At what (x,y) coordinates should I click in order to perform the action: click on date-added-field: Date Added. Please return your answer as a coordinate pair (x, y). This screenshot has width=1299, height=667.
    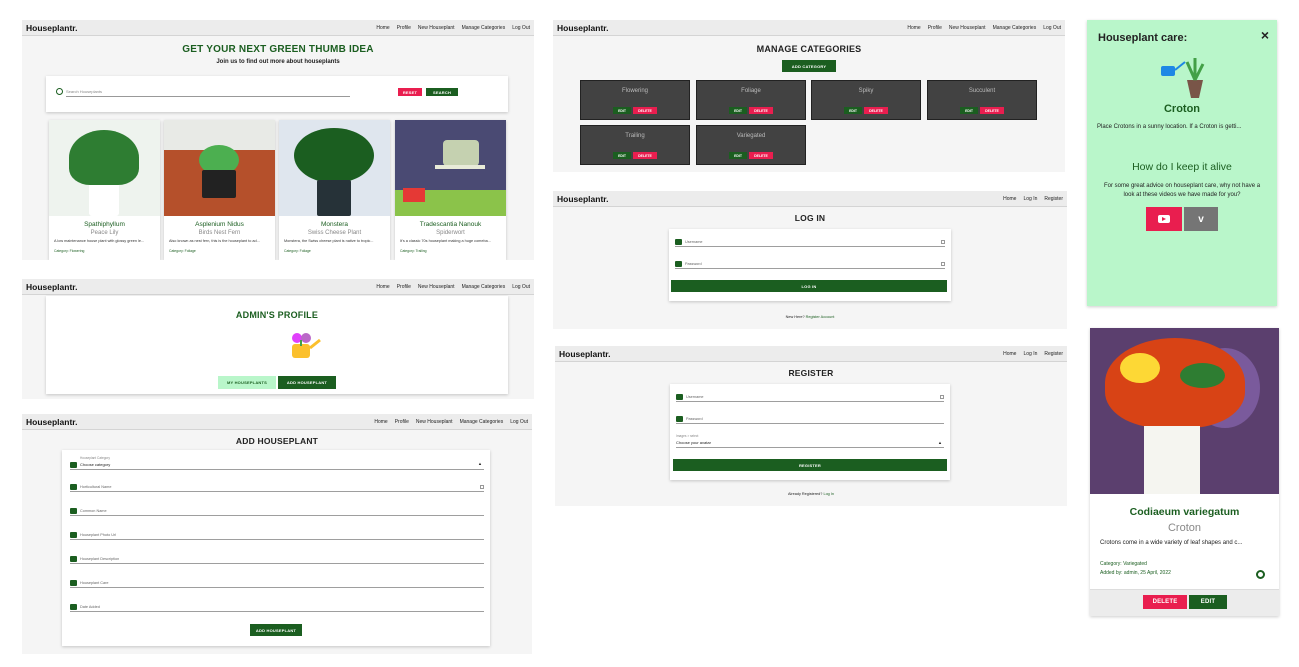
    Looking at the image, I should click on (277, 606).